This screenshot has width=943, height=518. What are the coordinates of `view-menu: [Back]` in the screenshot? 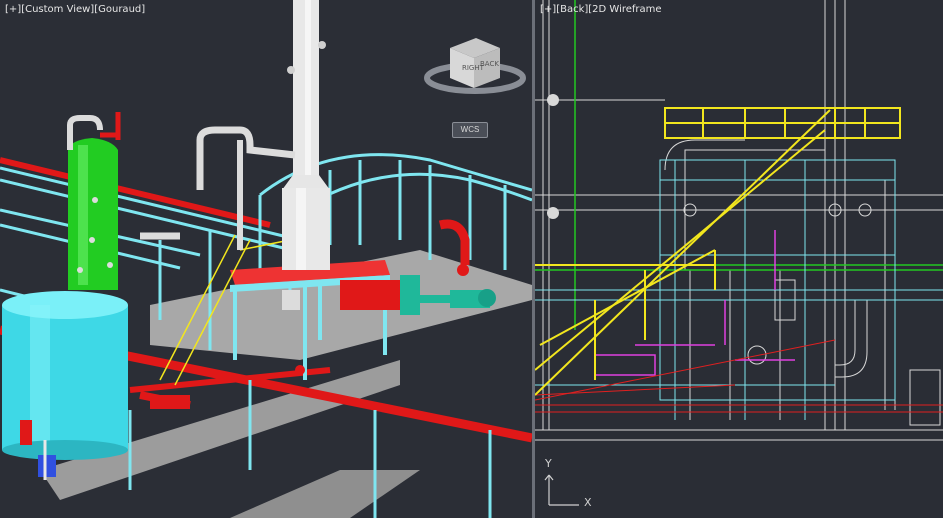 It's located at (572, 9).